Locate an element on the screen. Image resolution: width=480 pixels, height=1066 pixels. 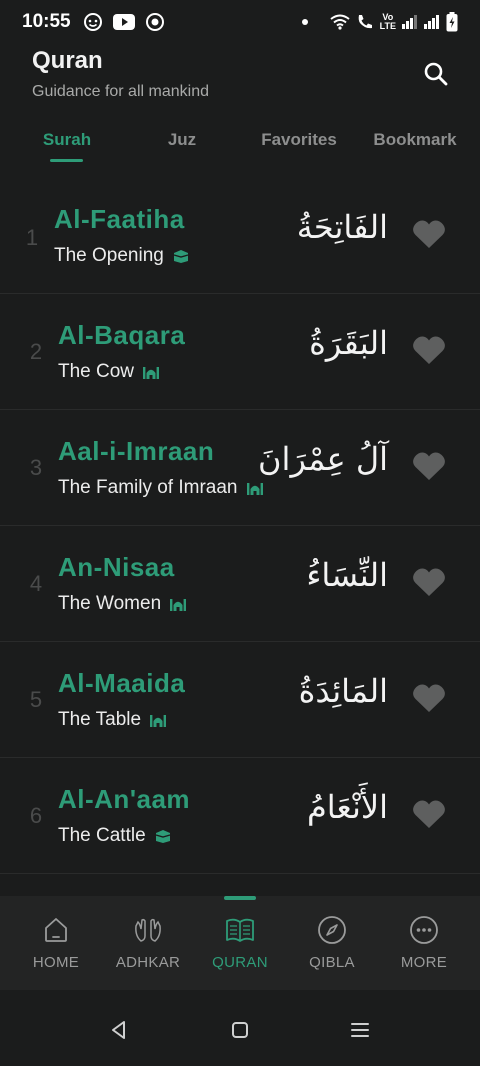
search-button is located at coordinates (436, 76).